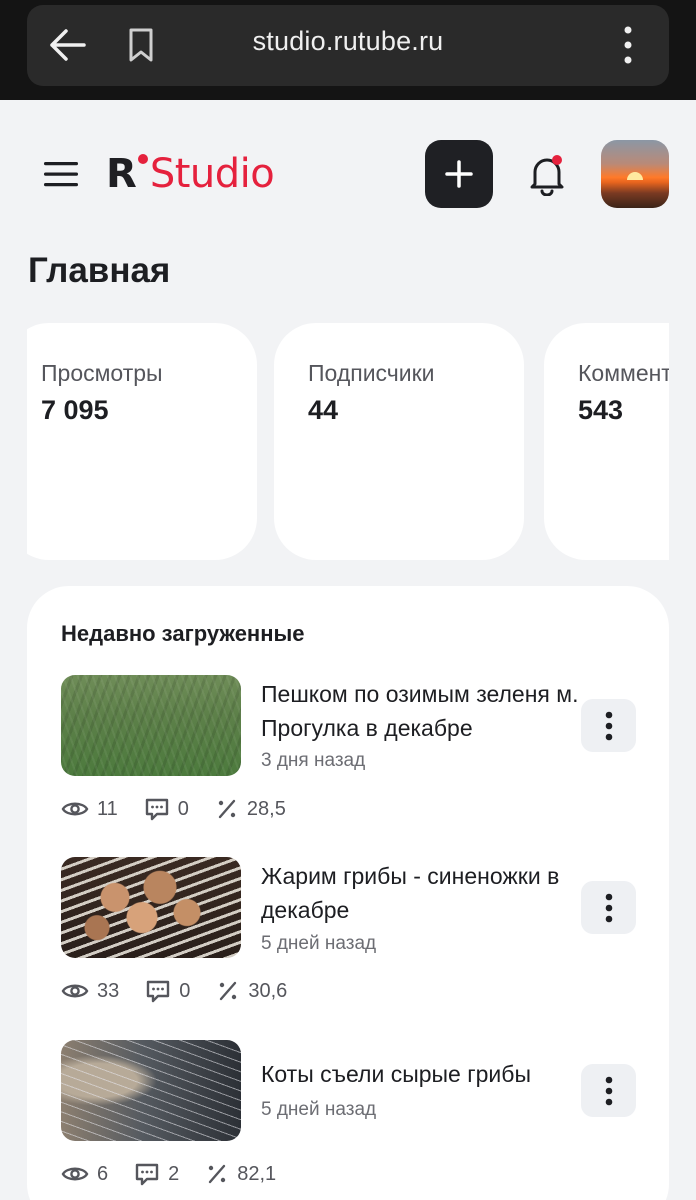  I want to click on comments-count: 2, so click(174, 1173).